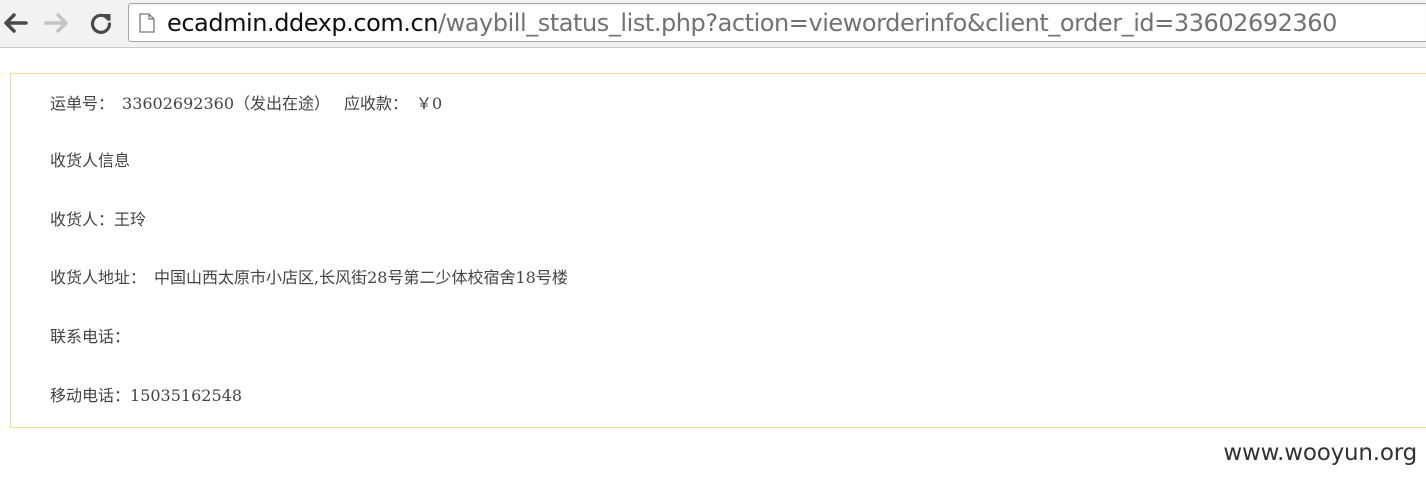  I want to click on url-host: ecadmin.ddexp.com.cn, so click(302, 23).